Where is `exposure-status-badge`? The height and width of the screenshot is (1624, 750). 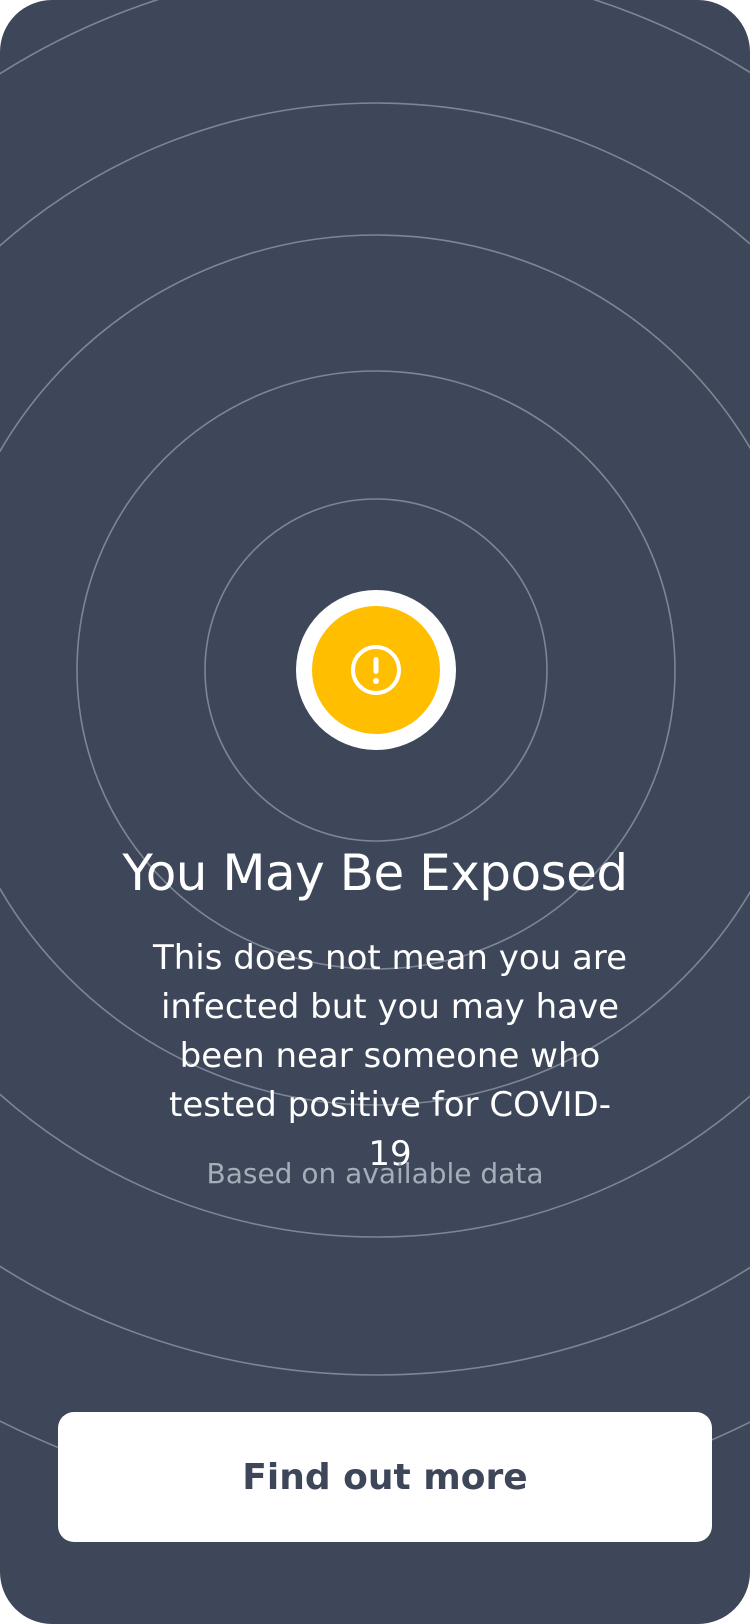
exposure-status-badge is located at coordinates (376, 670).